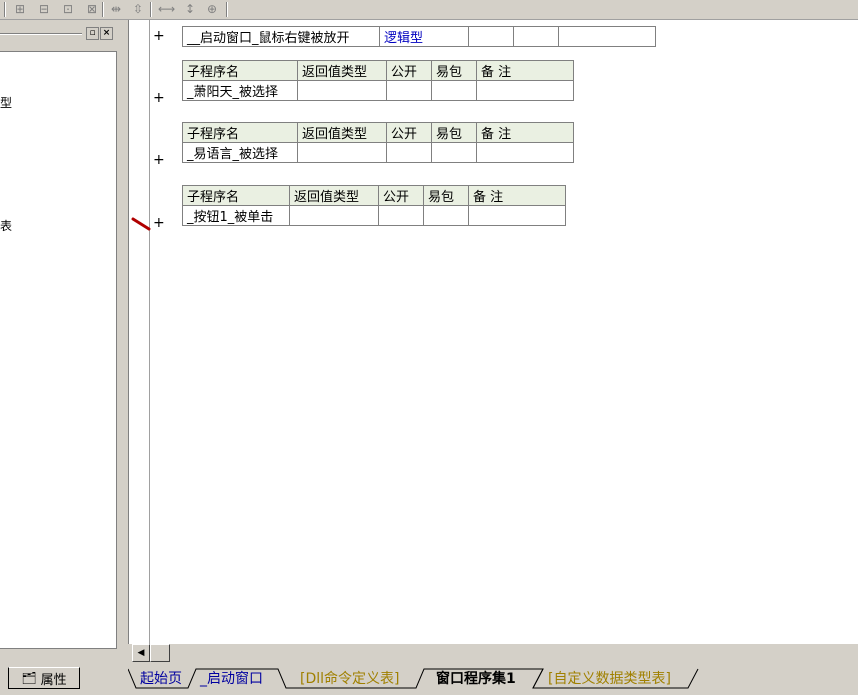  What do you see at coordinates (44, 9) in the screenshot?
I see `align-center-icon: ⊟` at bounding box center [44, 9].